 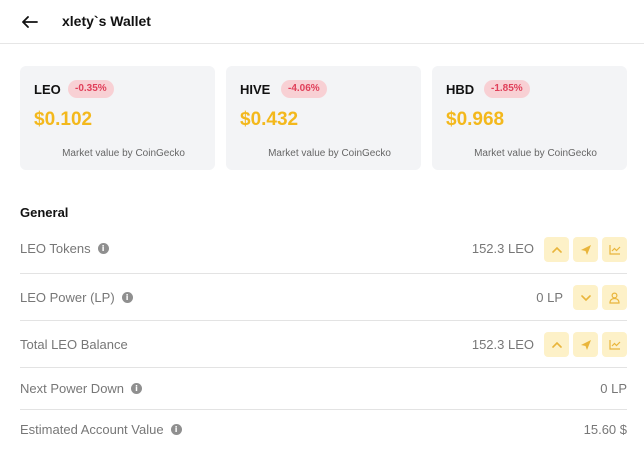 What do you see at coordinates (72, 388) in the screenshot?
I see `row-label: Next Power Down` at bounding box center [72, 388].